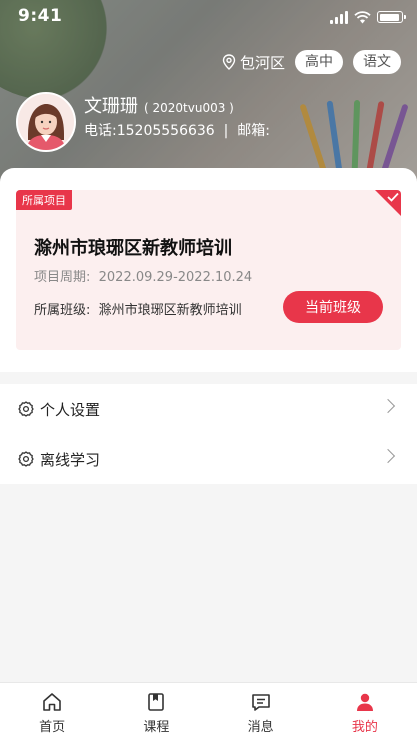 The height and width of the screenshot is (741, 417). Describe the element at coordinates (393, 197) in the screenshot. I see `check-icon` at that location.